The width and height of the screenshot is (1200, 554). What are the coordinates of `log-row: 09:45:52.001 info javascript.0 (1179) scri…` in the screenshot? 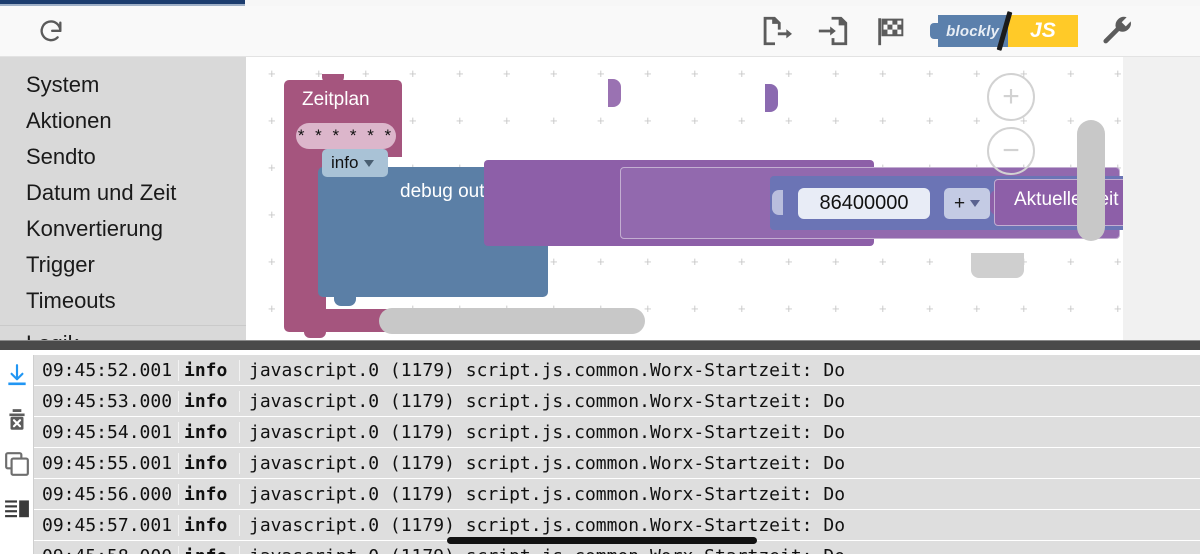 It's located at (617, 370).